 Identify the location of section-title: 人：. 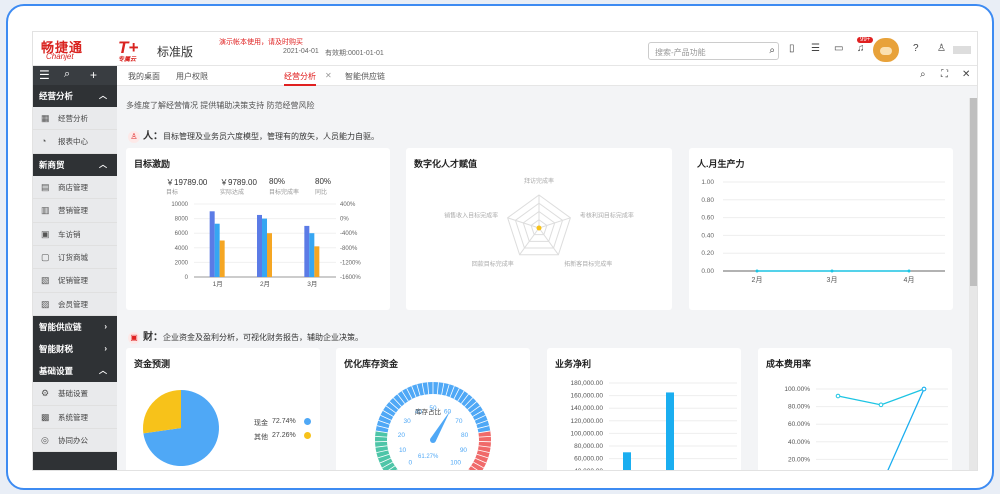
(153, 136).